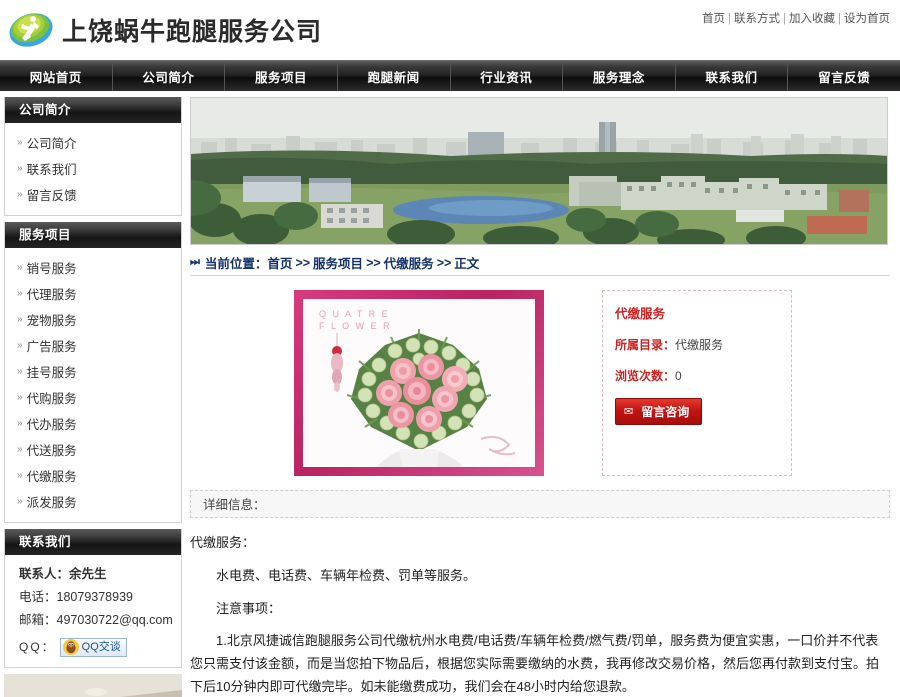  I want to click on contact-person-value: 余先生, so click(88, 574).